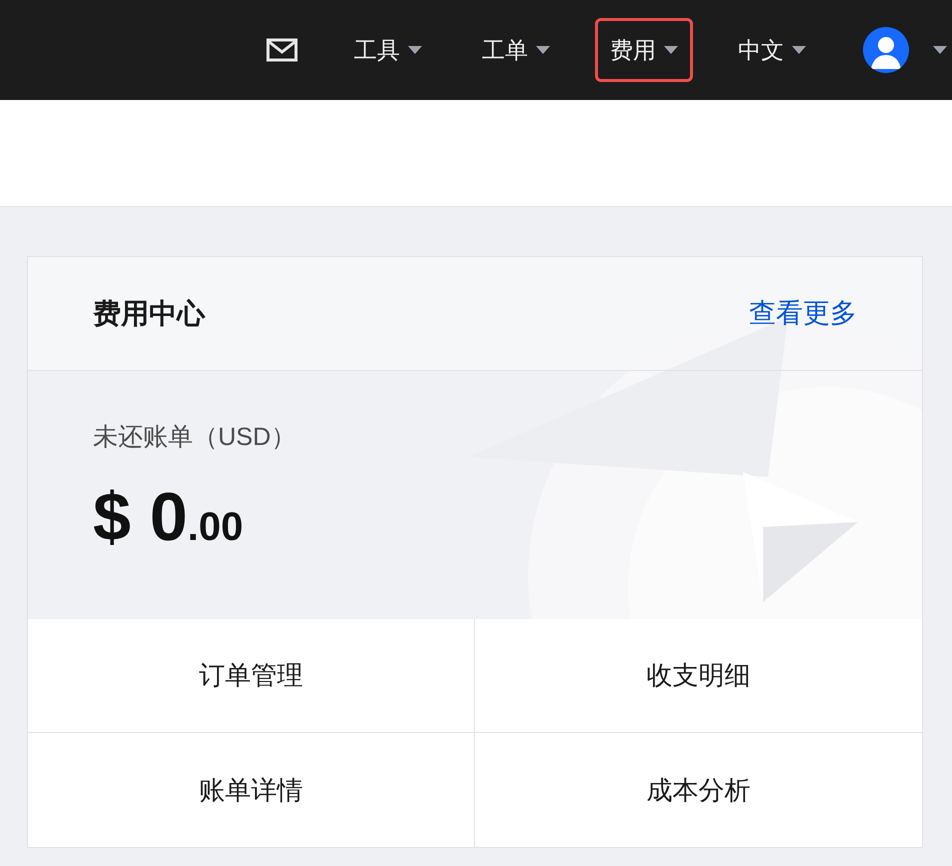 The width and height of the screenshot is (952, 866). I want to click on menu-item: 工具, so click(388, 50).